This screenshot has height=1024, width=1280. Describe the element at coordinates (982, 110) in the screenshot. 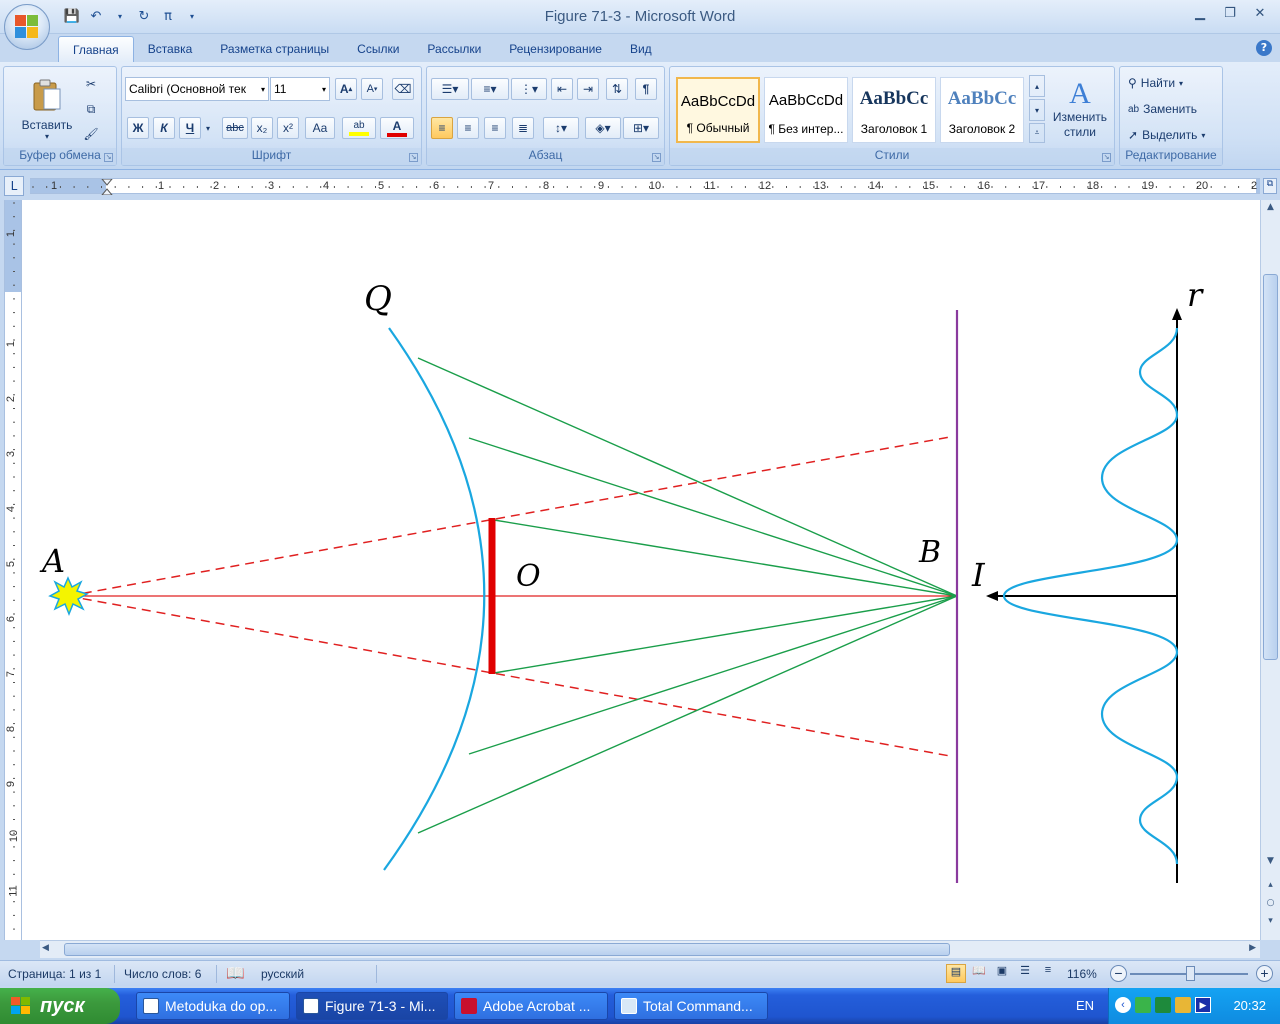

I see `style-heading-2: AaBbCc Заголовок 2` at that location.